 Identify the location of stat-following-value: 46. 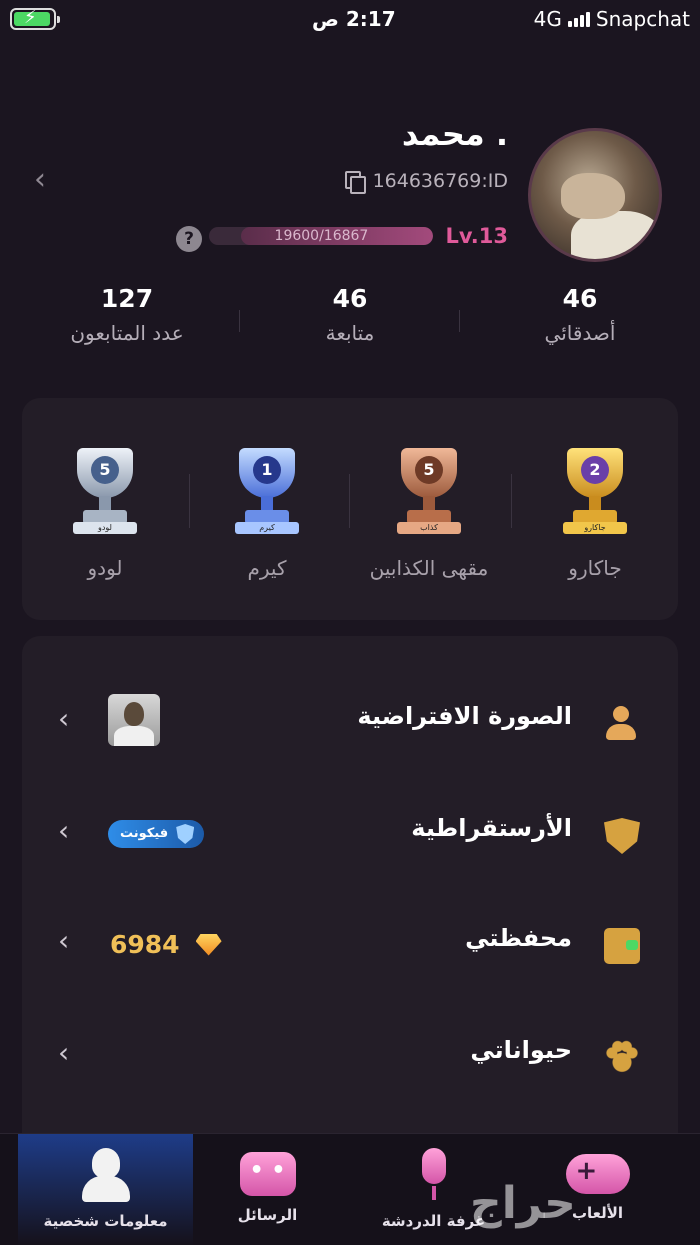
(350, 298).